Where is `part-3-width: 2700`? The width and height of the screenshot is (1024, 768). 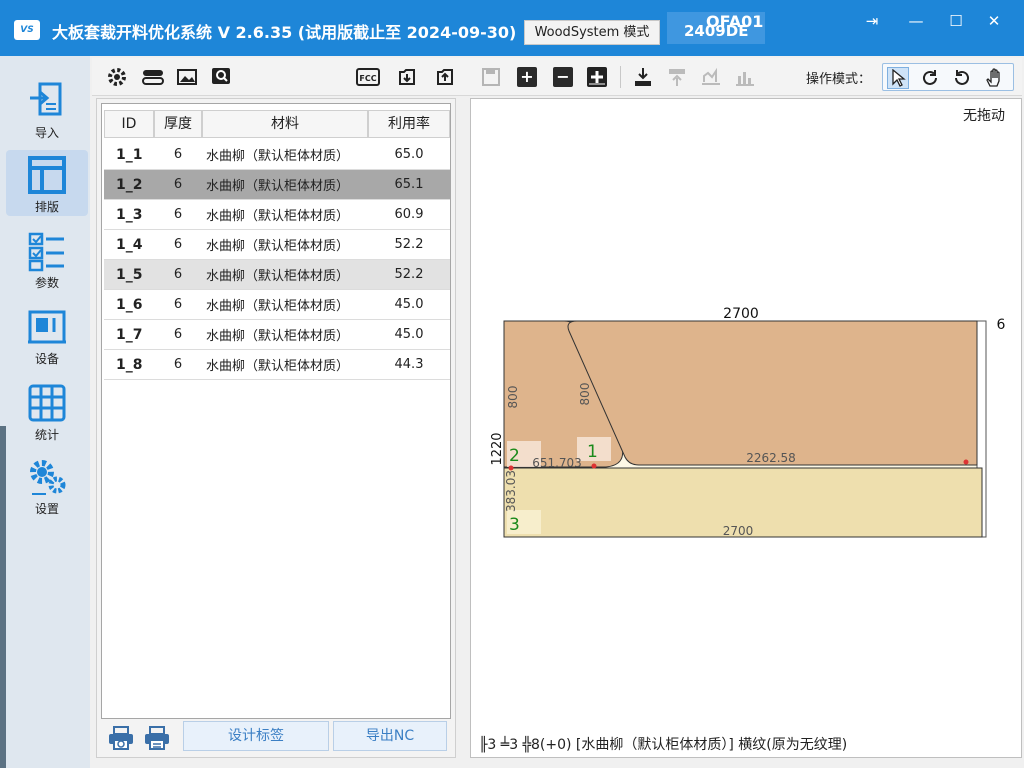 part-3-width: 2700 is located at coordinates (738, 531).